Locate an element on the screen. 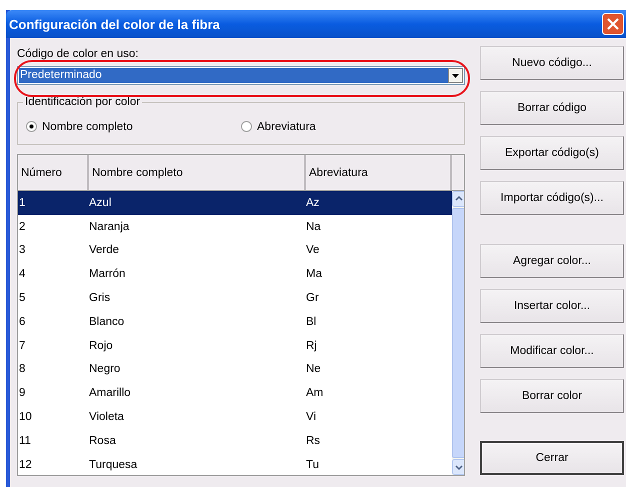 This screenshot has height=487, width=626. table-cell-text: Amarillo is located at coordinates (110, 393).